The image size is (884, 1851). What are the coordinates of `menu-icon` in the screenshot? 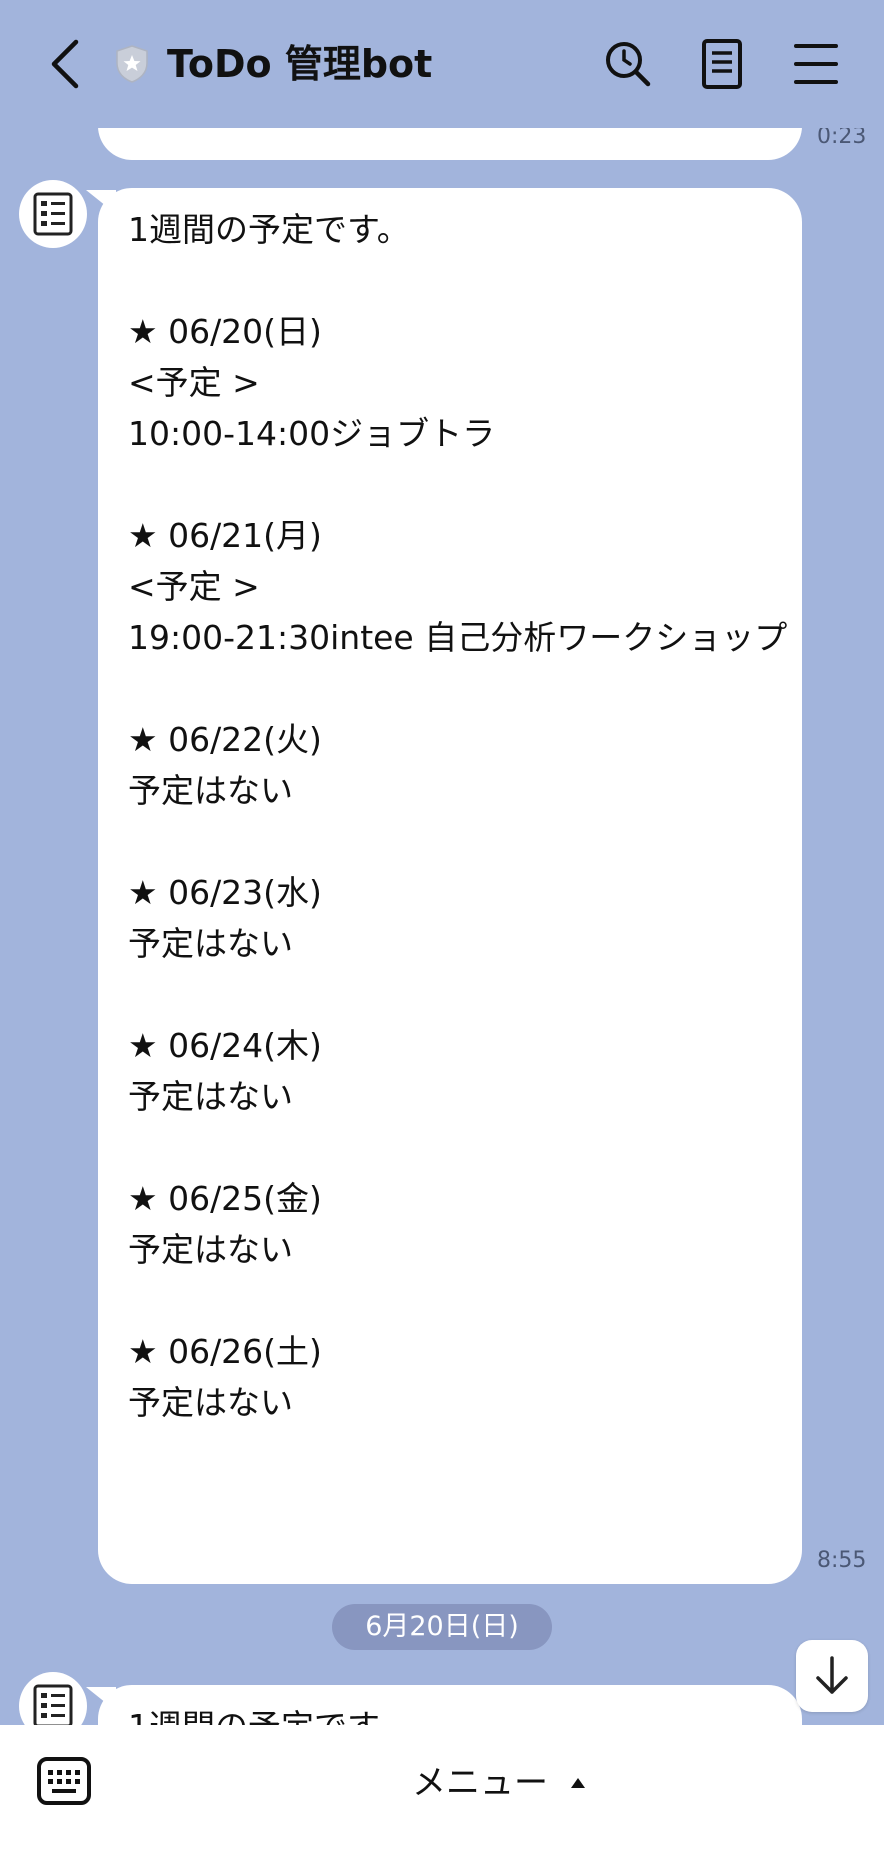 It's located at (816, 64).